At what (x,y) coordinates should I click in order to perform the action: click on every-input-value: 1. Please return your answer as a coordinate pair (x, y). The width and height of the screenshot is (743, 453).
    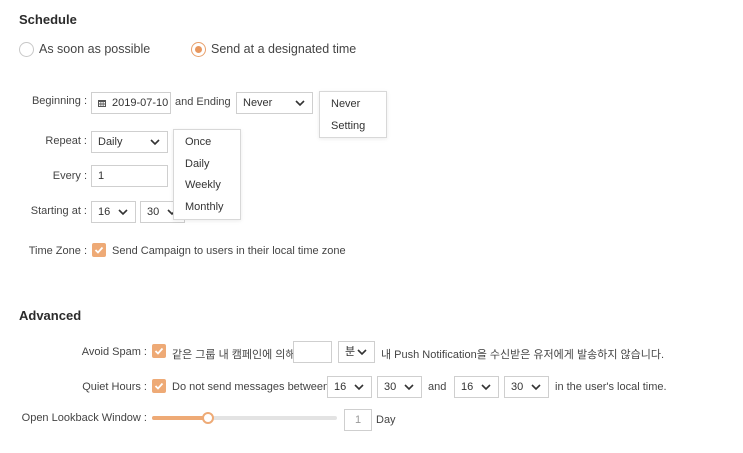
    Looking at the image, I should click on (101, 176).